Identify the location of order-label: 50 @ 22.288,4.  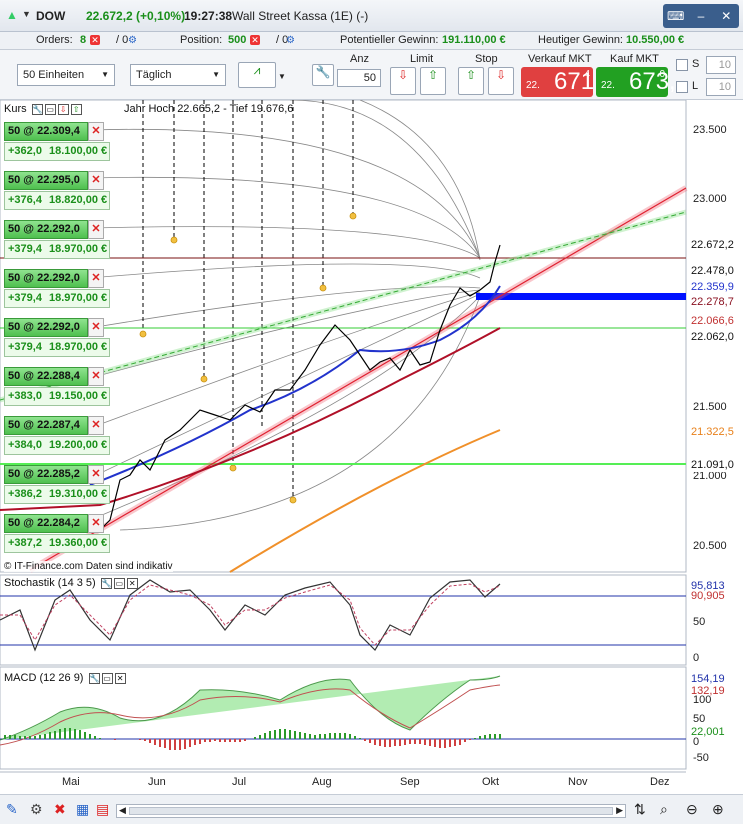
(46, 376).